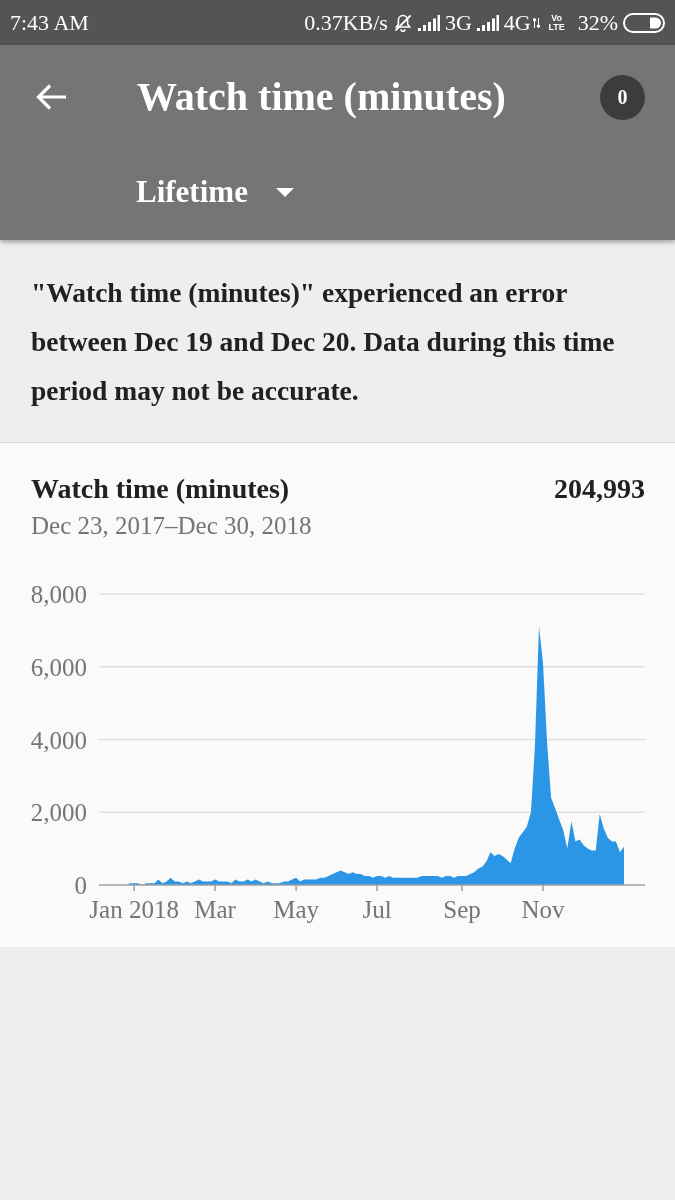 The width and height of the screenshot is (675, 1200). I want to click on network-speed: 0.37KB/s, so click(346, 22).